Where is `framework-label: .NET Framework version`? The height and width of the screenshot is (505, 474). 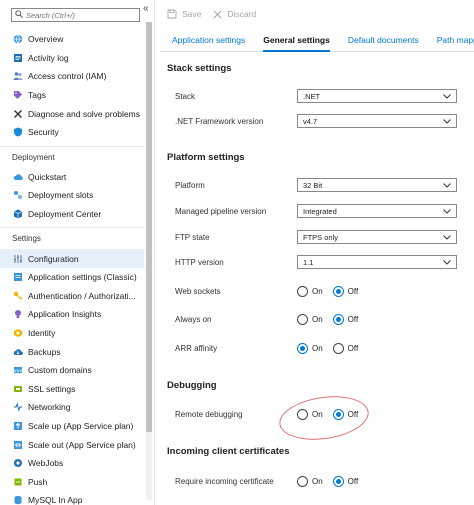 framework-label: .NET Framework version is located at coordinates (219, 121).